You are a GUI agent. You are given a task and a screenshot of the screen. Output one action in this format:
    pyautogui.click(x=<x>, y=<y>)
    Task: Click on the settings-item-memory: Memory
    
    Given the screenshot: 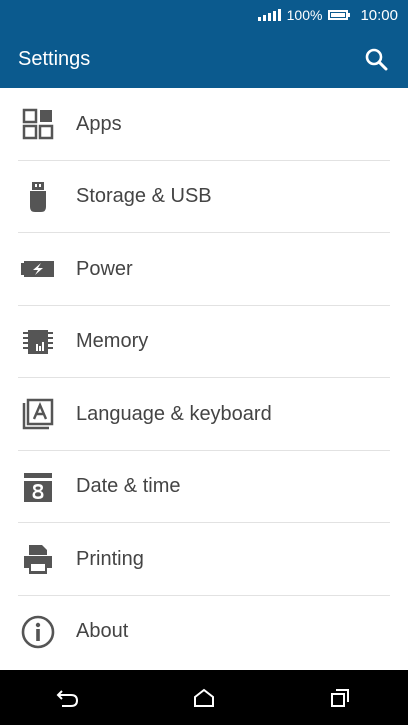 What is the action you would take?
    pyautogui.click(x=204, y=342)
    